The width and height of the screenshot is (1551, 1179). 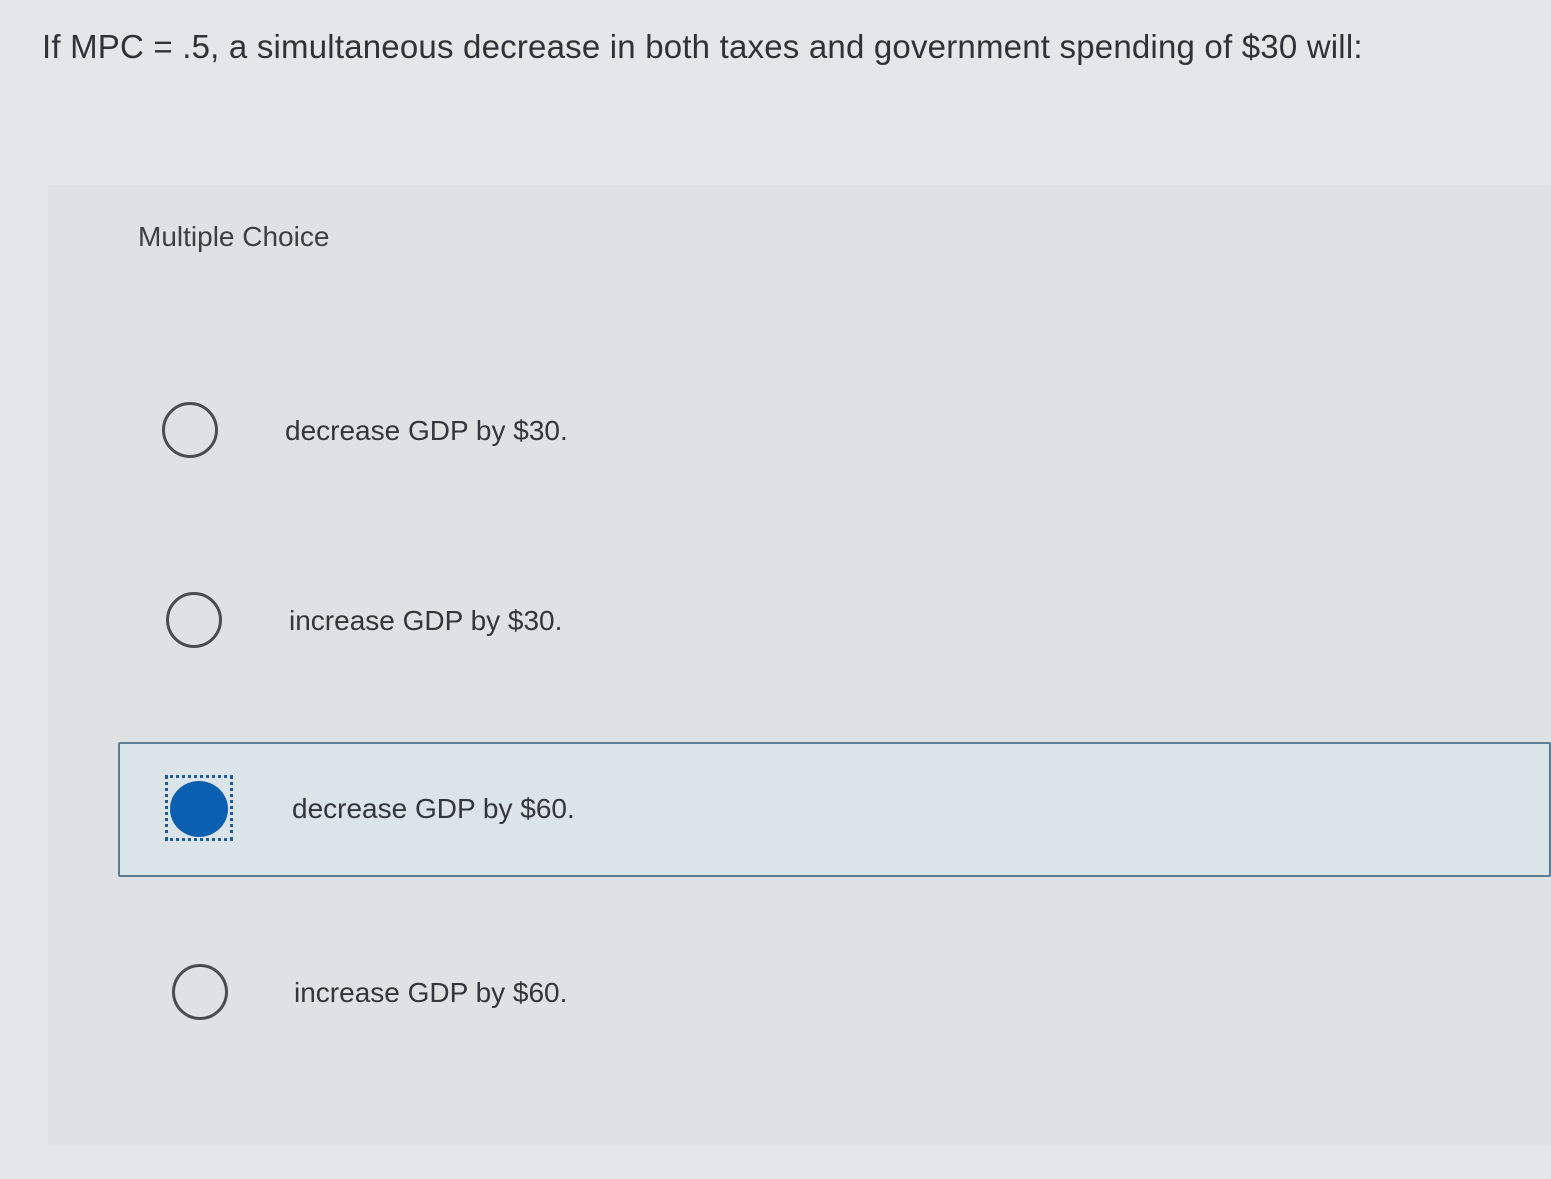 I want to click on option-label: increase GDP by $30., so click(x=426, y=620).